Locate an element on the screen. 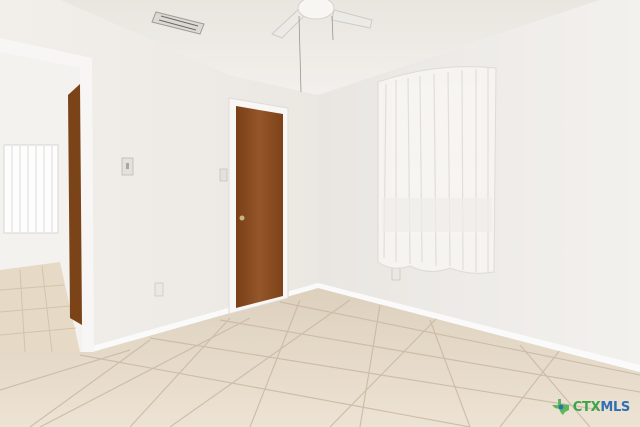  open-door is located at coordinates (75, 204).